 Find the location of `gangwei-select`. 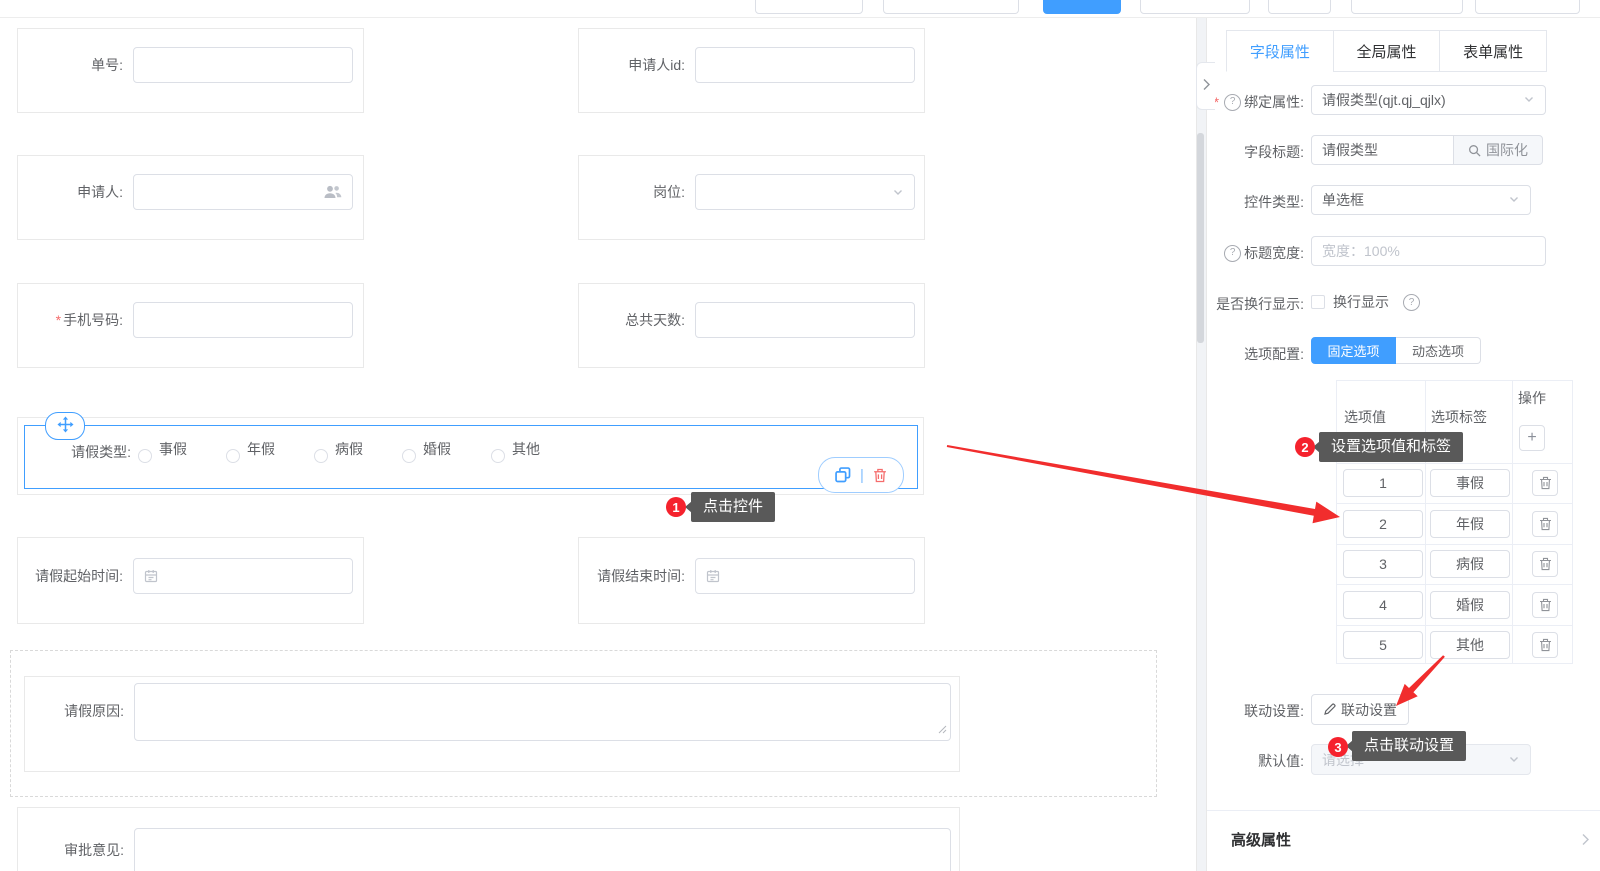

gangwei-select is located at coordinates (805, 192).